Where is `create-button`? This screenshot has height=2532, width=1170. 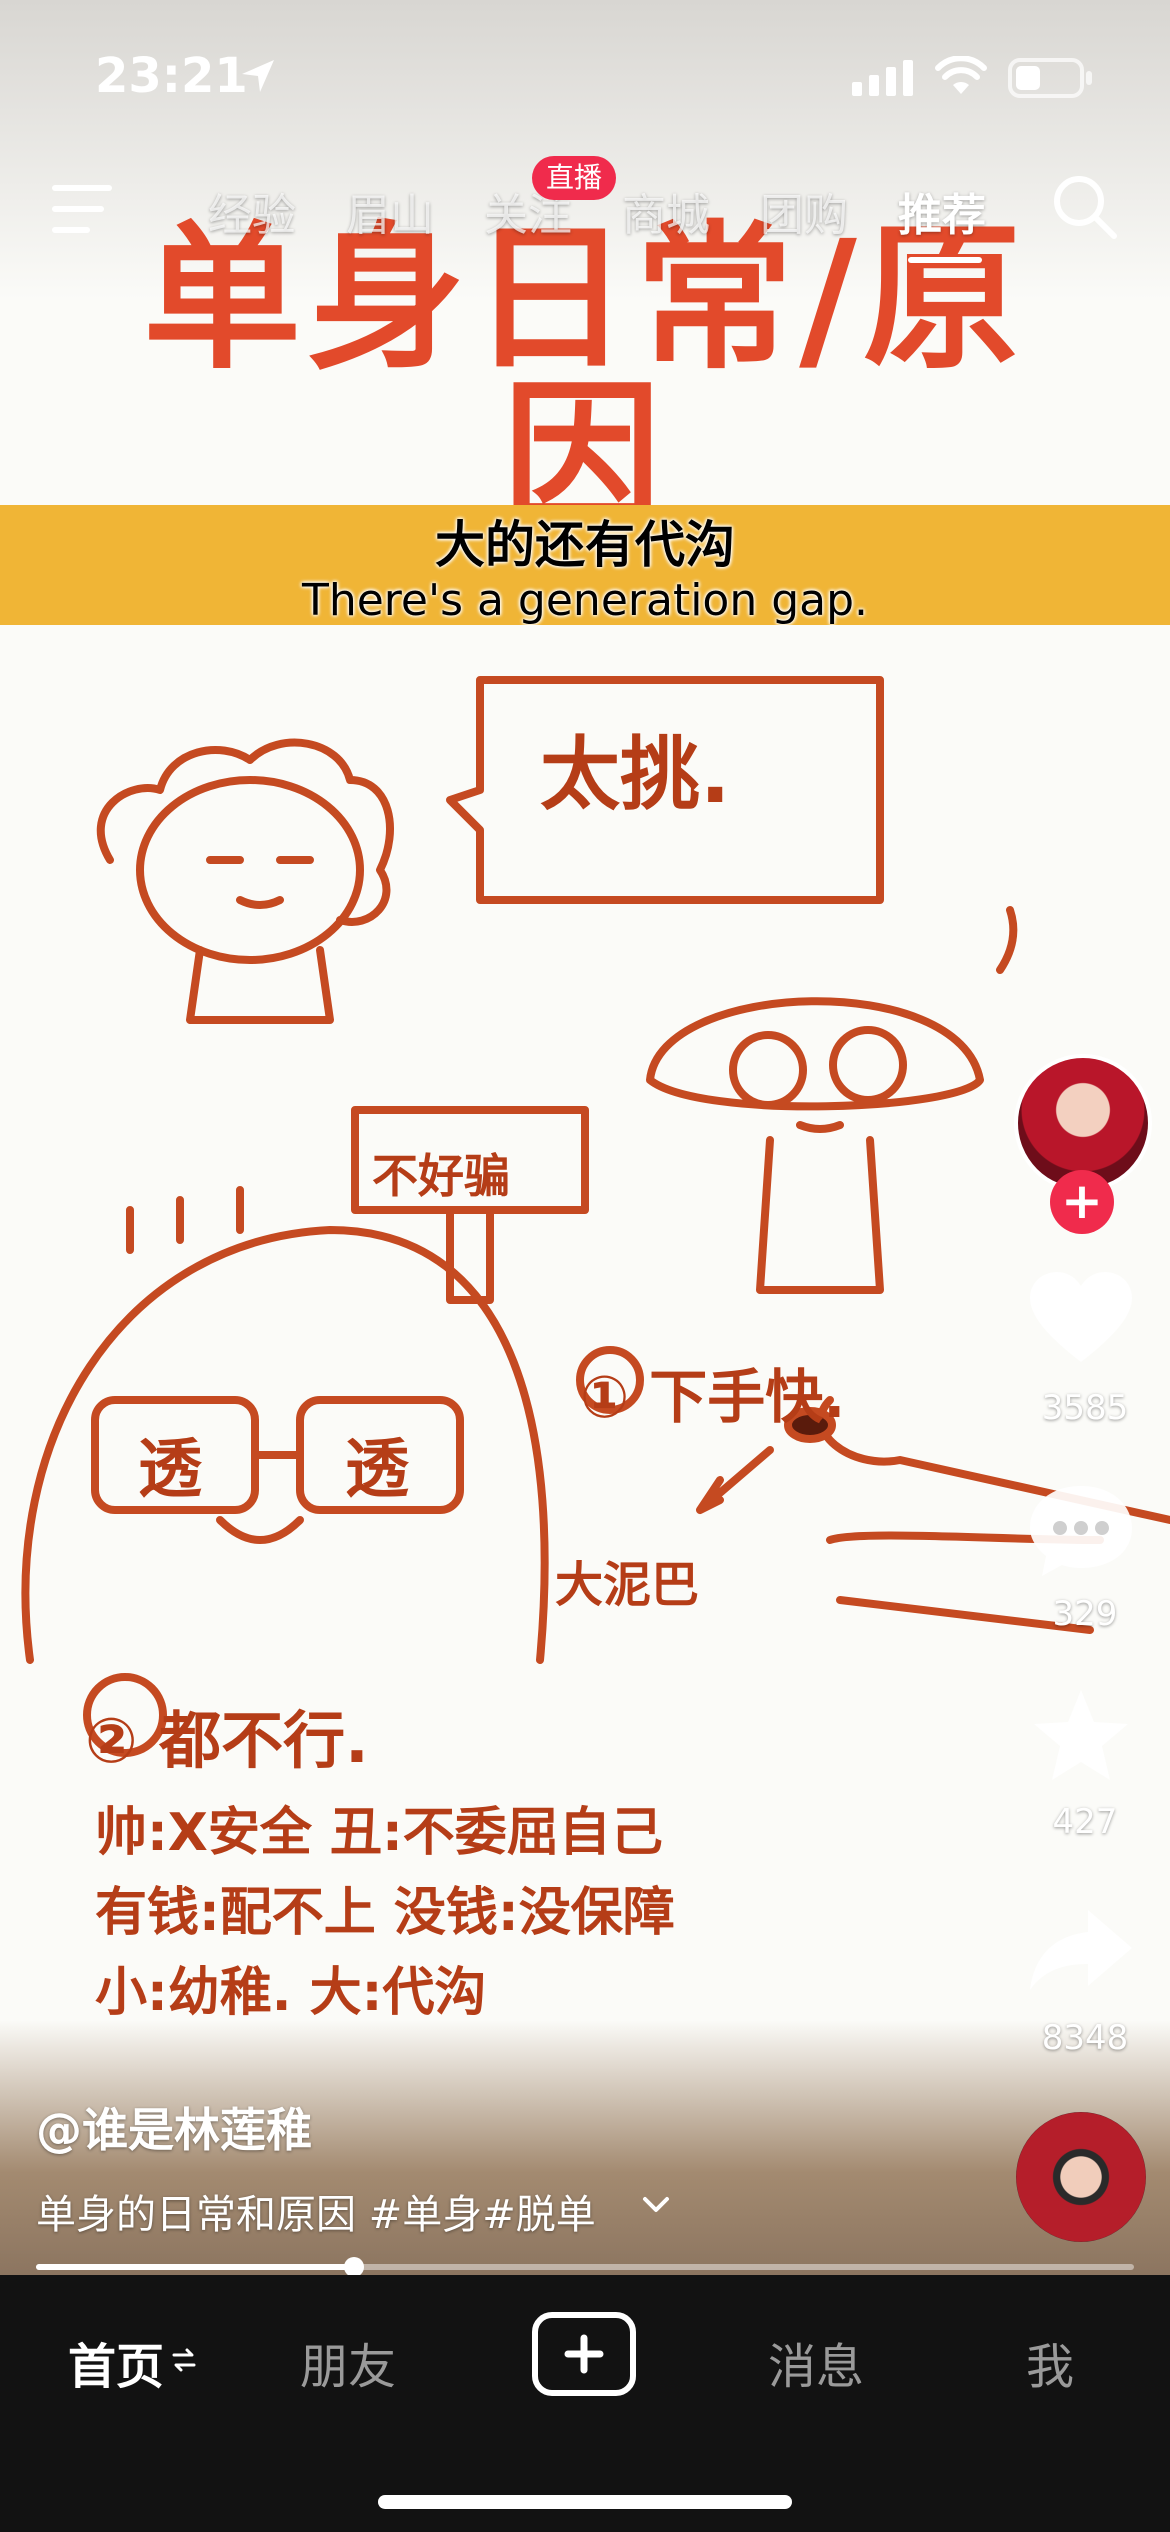 create-button is located at coordinates (584, 2354).